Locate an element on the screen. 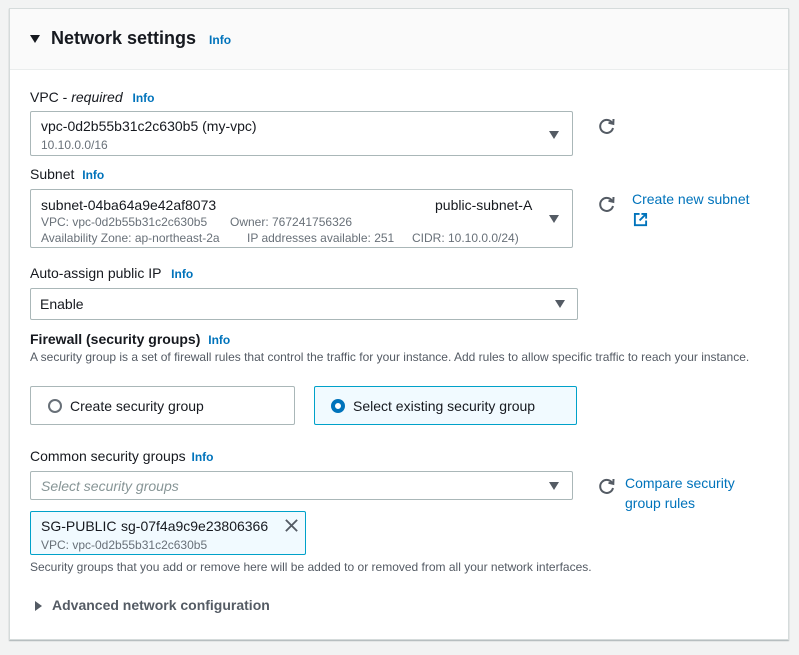  panel-header: Network settings Info is located at coordinates (399, 39).